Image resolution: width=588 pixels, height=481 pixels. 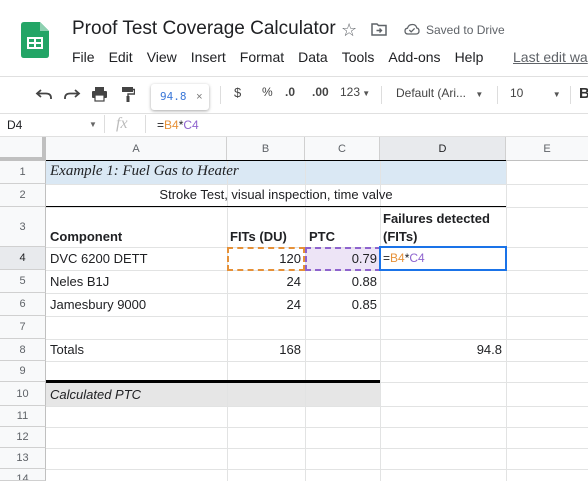 What do you see at coordinates (136, 149) in the screenshot?
I see `column-header-a: A` at bounding box center [136, 149].